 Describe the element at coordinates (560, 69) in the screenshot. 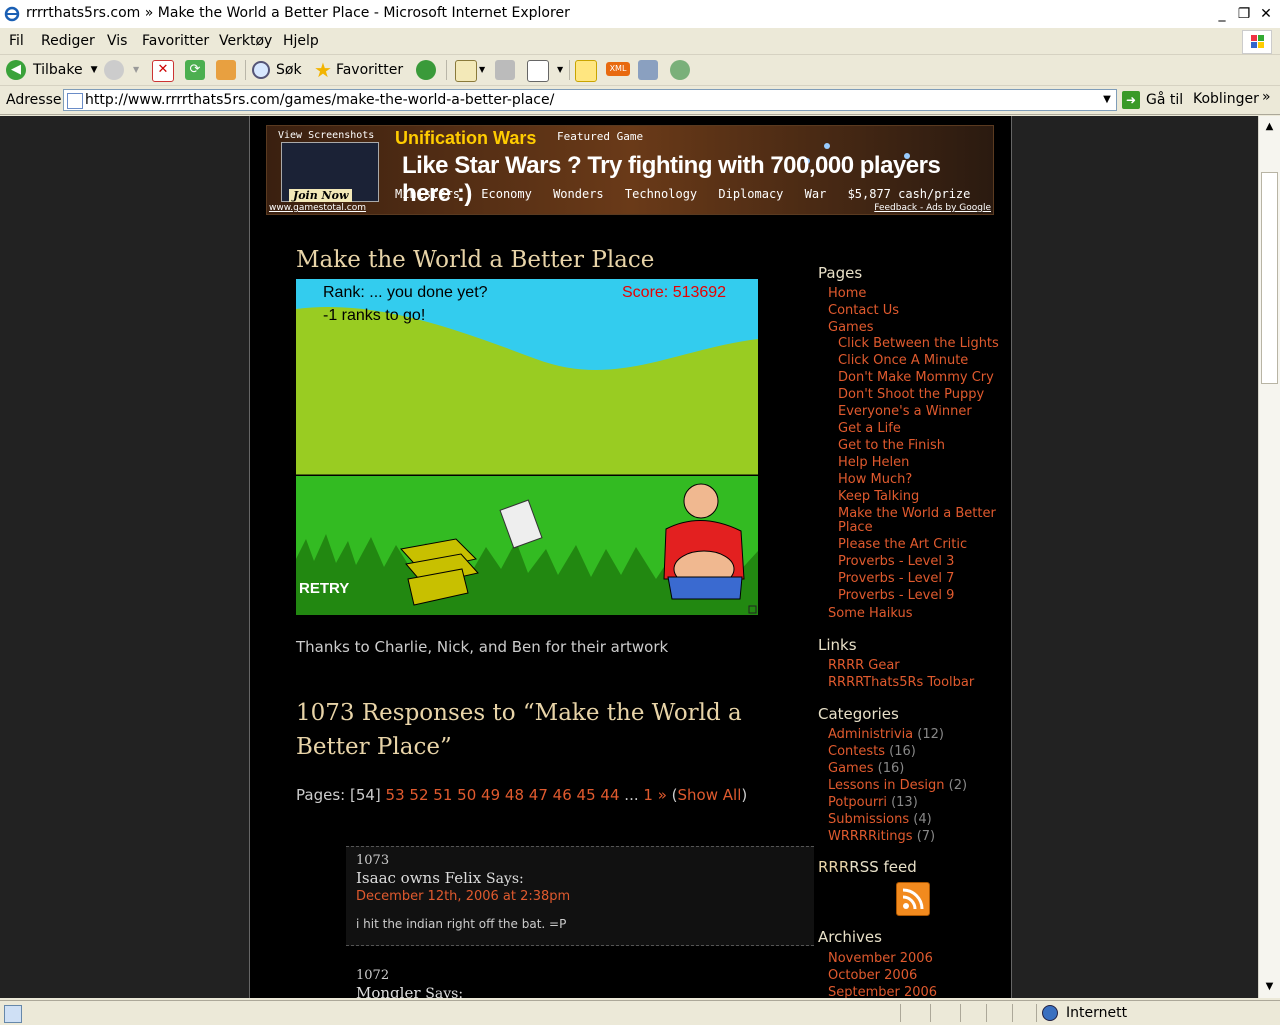

I see `edit-dropdown-icon: ▼` at that location.